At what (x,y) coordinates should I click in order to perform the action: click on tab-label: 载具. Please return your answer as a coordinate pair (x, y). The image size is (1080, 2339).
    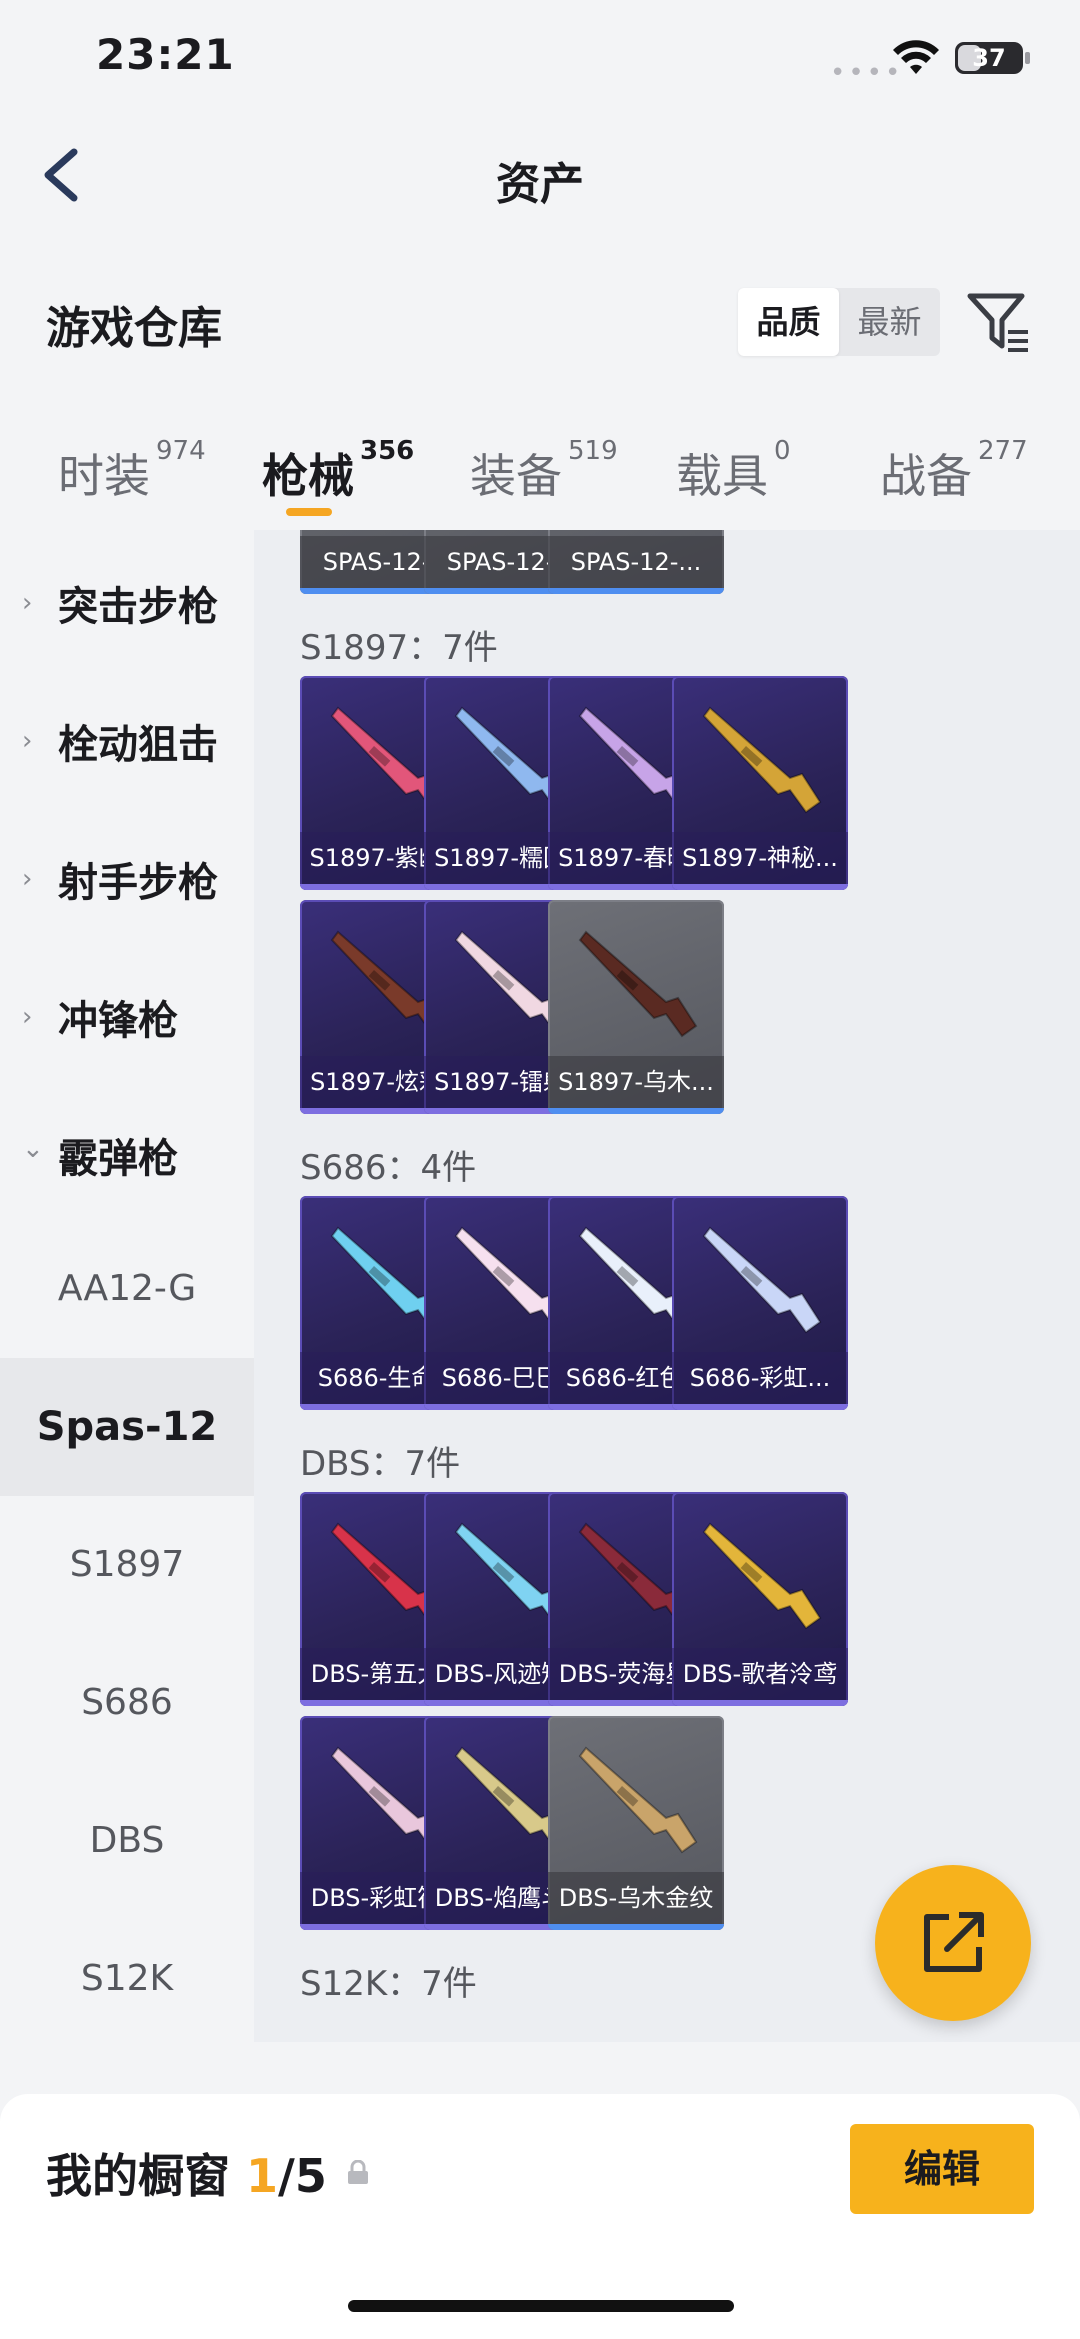
    Looking at the image, I should click on (722, 476).